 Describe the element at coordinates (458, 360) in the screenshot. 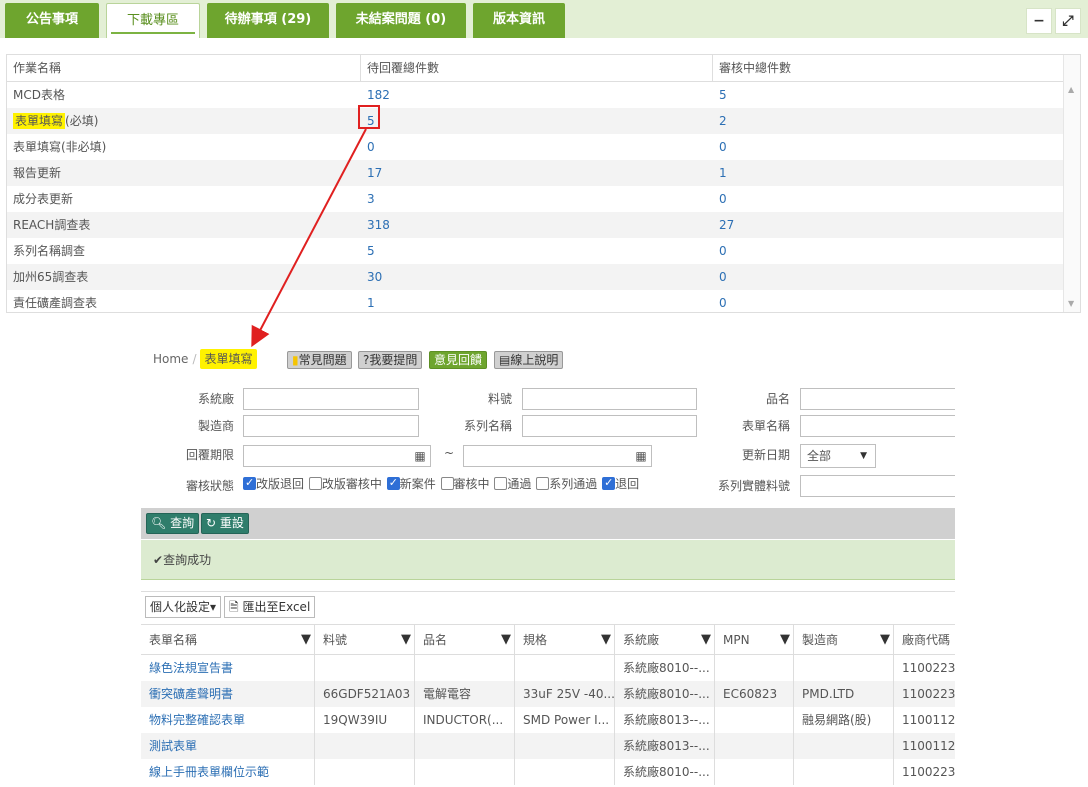

I see `feedback-button: 意見回饋` at that location.